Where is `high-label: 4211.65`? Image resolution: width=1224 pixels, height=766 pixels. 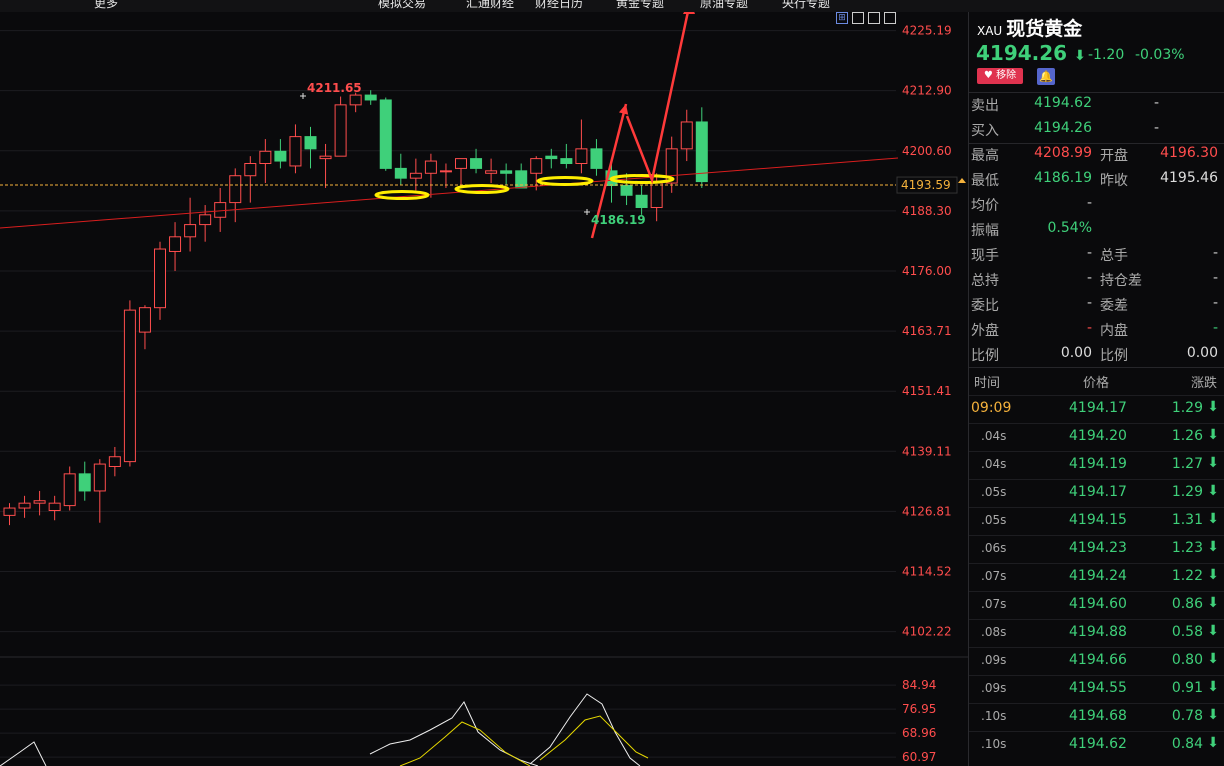
high-label: 4211.65 is located at coordinates (334, 88).